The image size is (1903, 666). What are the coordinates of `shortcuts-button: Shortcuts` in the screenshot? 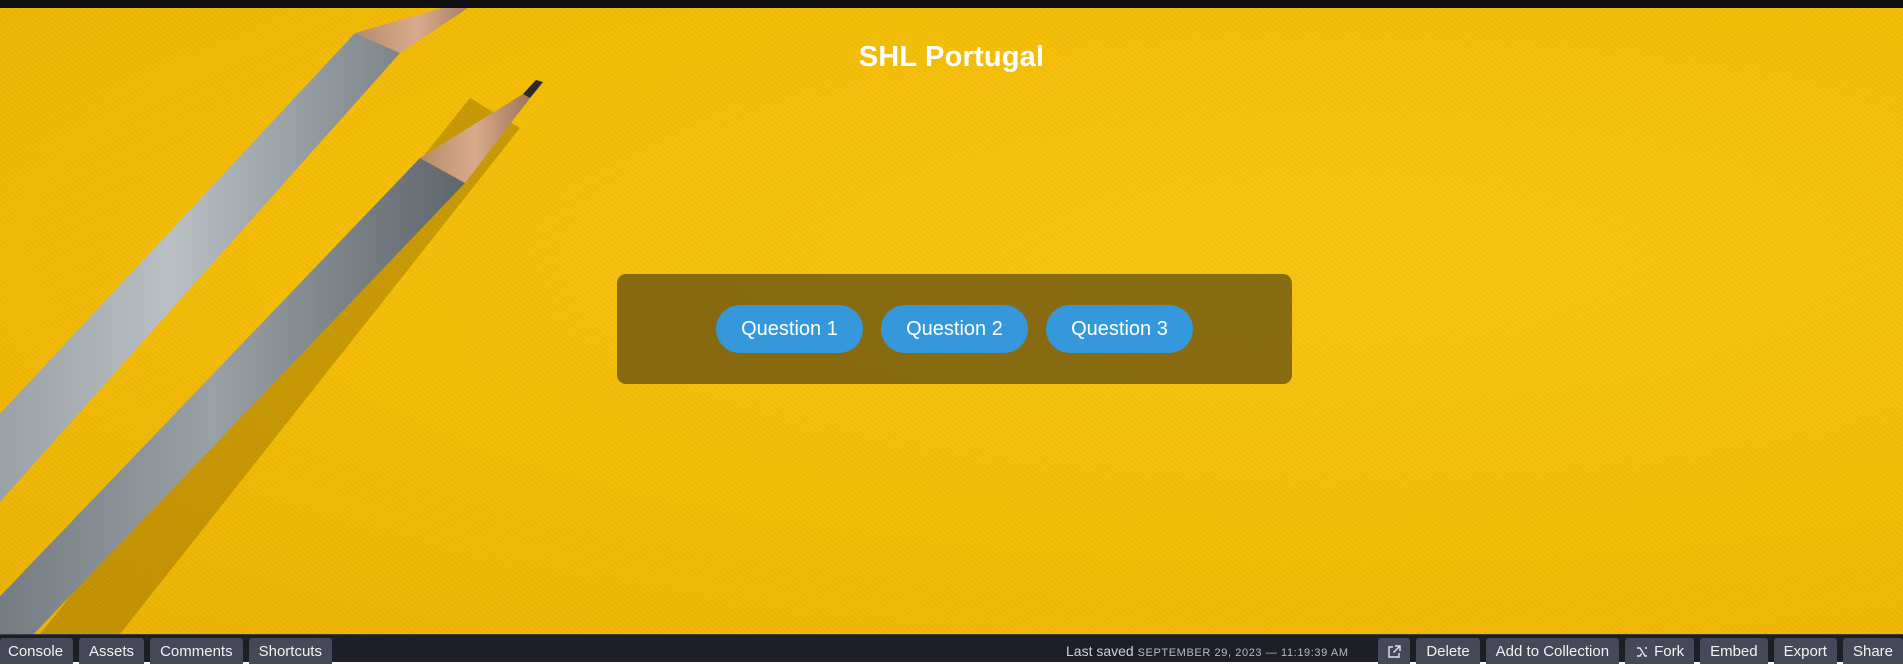 It's located at (290, 651).